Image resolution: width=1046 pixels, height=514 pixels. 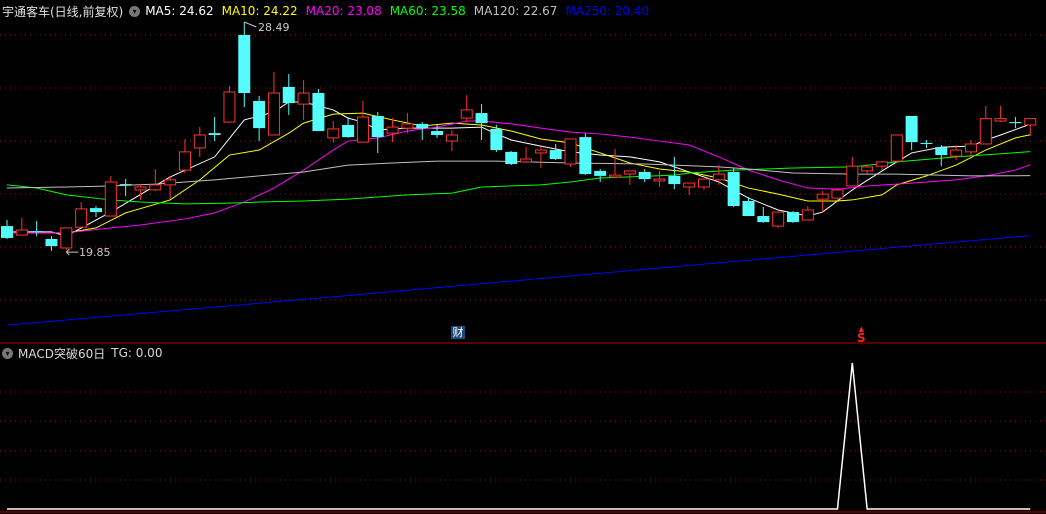 I want to click on ma10-label: MA10: 24.22, so click(x=259, y=11).